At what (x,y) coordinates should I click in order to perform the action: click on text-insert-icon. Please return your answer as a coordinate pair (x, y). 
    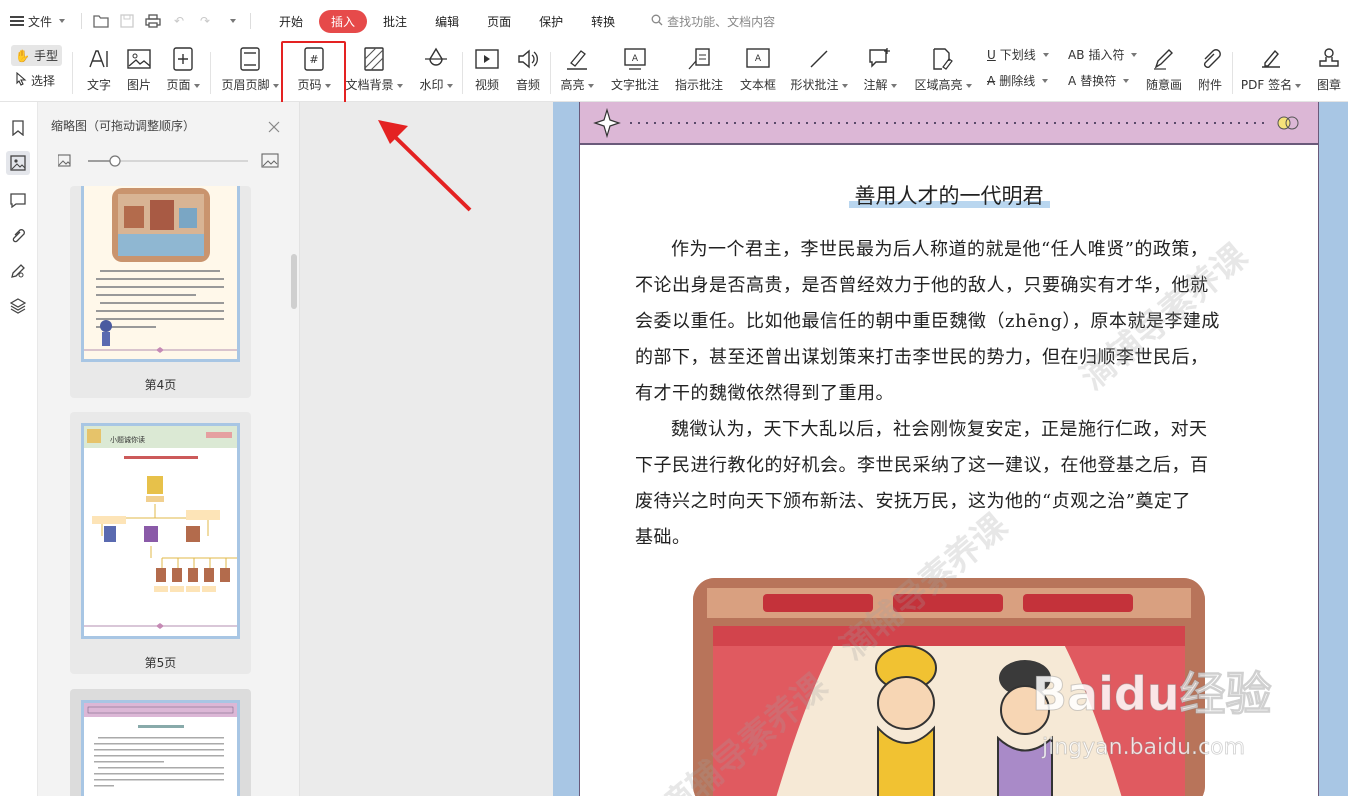
    Looking at the image, I should click on (99, 59).